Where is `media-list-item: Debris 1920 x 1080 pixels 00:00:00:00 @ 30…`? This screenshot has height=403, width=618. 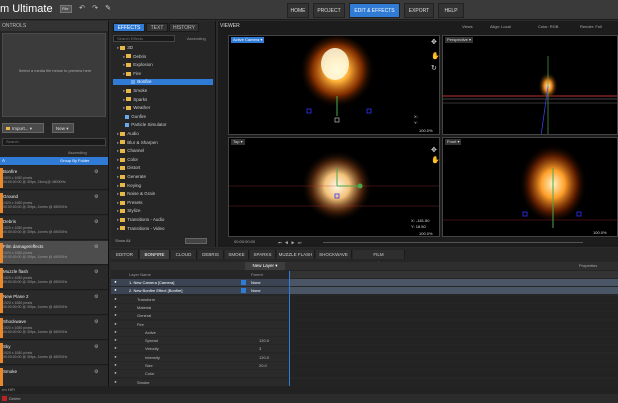 media-list-item: Debris 1920 x 1080 pixels 00:00:00:00 @ 30… is located at coordinates (54, 228).